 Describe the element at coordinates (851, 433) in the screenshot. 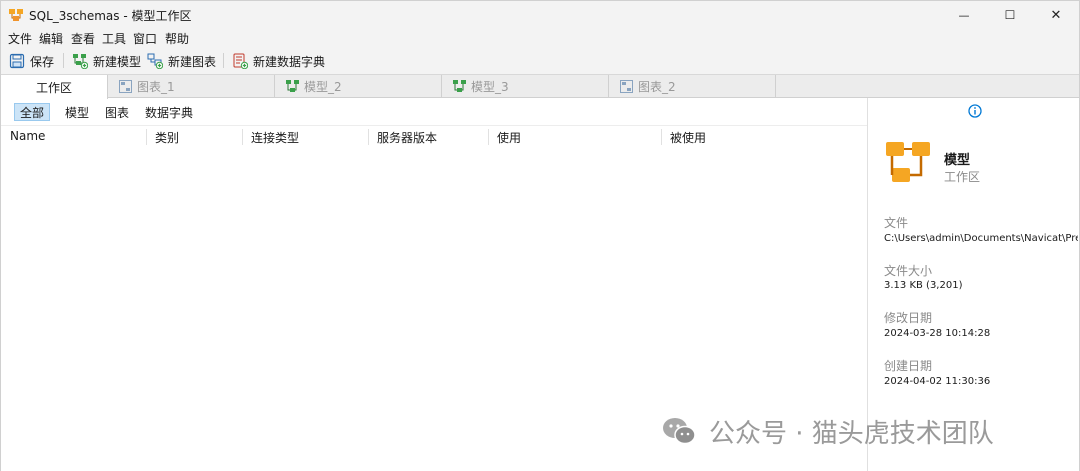

I see `watermark-text: 公众号 · 猫头虎技术团队` at that location.